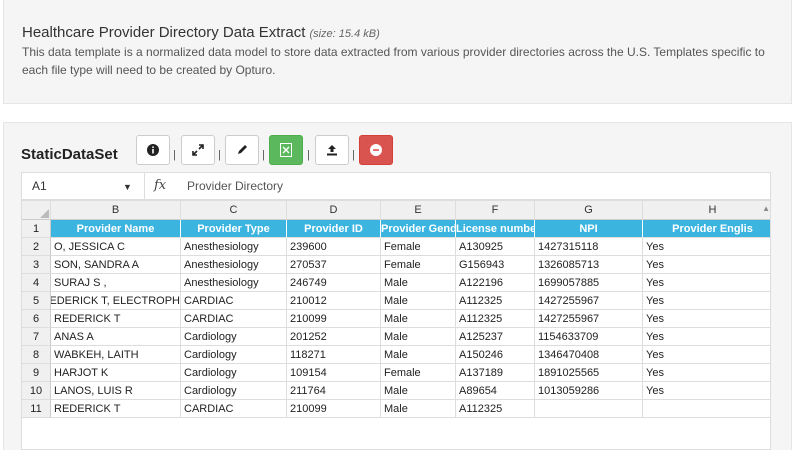 This screenshot has height=450, width=792. Describe the element at coordinates (766, 208) in the screenshot. I see `scroll-up-icon: ▲` at that location.